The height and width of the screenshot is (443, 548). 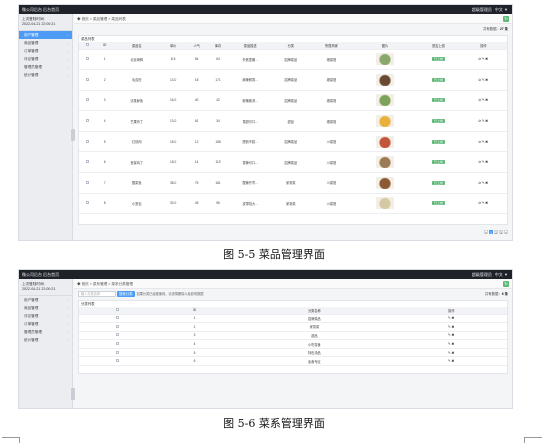 What do you see at coordinates (331, 183) in the screenshot?
I see `cell-shop: 川菜馆` at bounding box center [331, 183].